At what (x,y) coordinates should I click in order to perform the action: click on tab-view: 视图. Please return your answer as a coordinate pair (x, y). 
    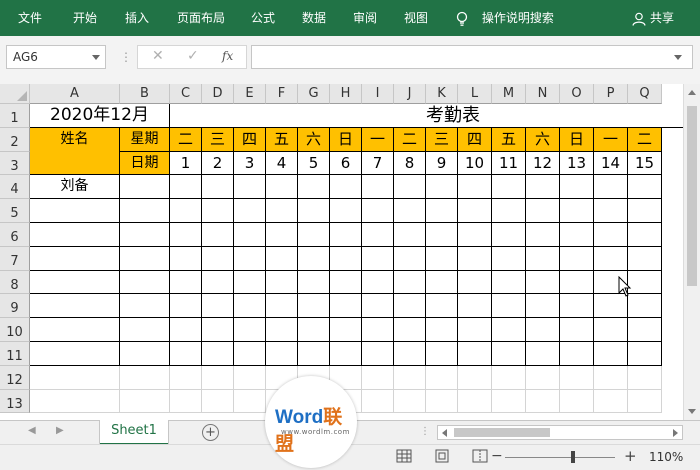
    Looking at the image, I should click on (416, 18).